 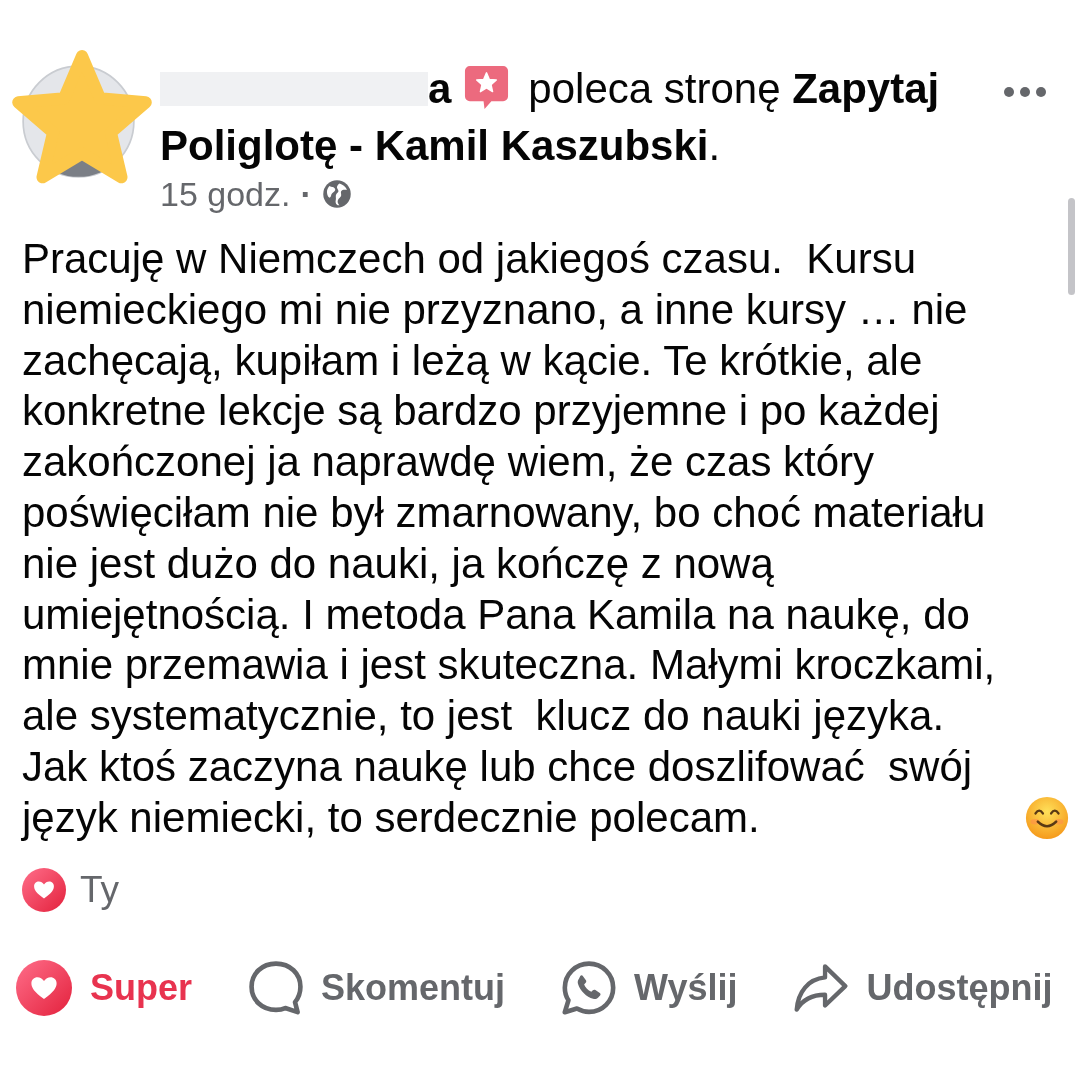 What do you see at coordinates (487, 87) in the screenshot?
I see `recommendation-icon` at bounding box center [487, 87].